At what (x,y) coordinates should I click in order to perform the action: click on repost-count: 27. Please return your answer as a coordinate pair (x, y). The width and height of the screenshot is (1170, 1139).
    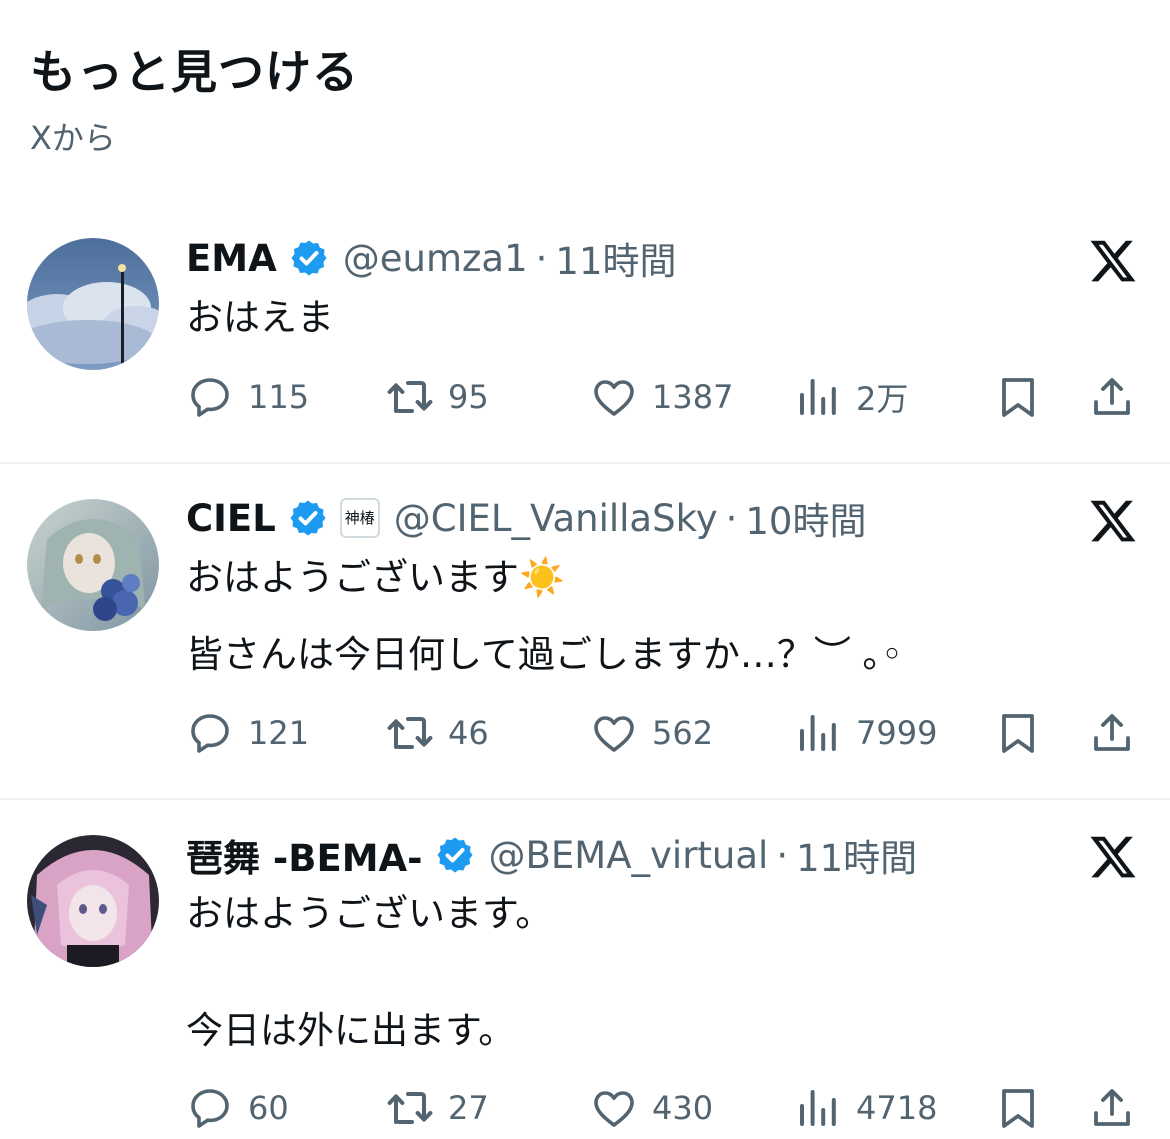
    Looking at the image, I should click on (468, 1108).